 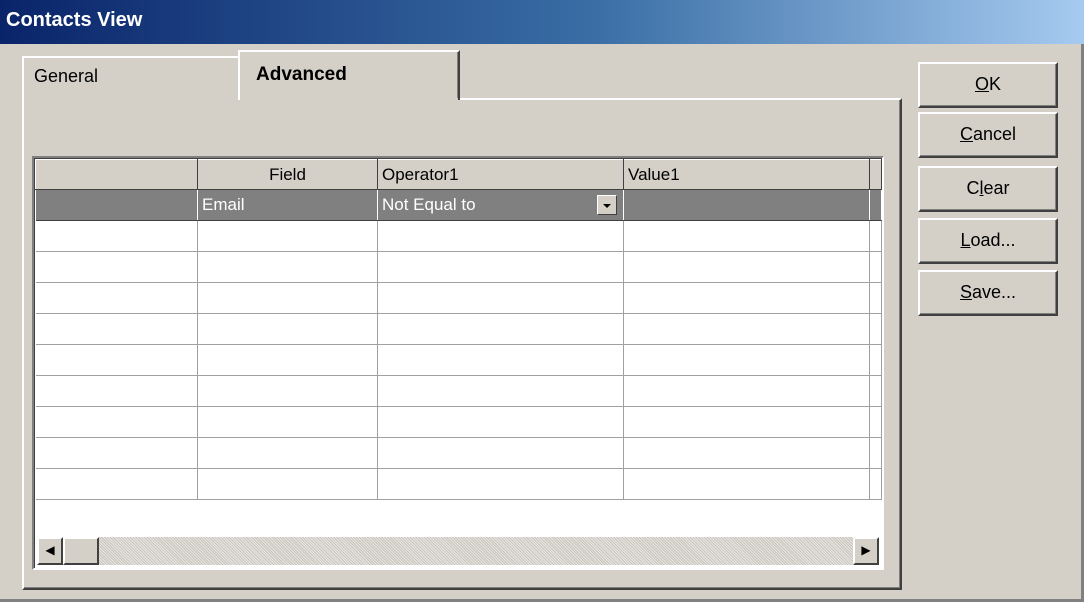 I want to click on column-header-operator1: Operator1, so click(x=500, y=174).